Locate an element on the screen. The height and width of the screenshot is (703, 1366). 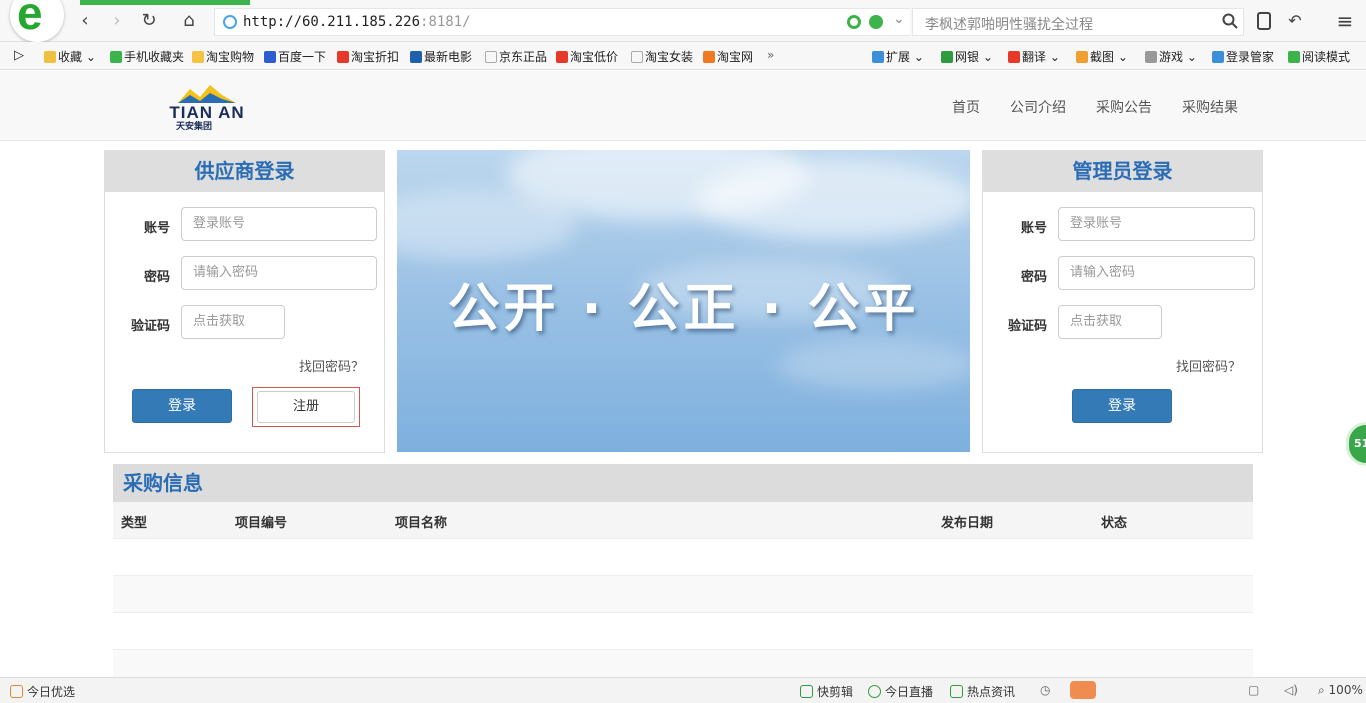
supplier-password-input: 请输入密码 is located at coordinates (279, 273).